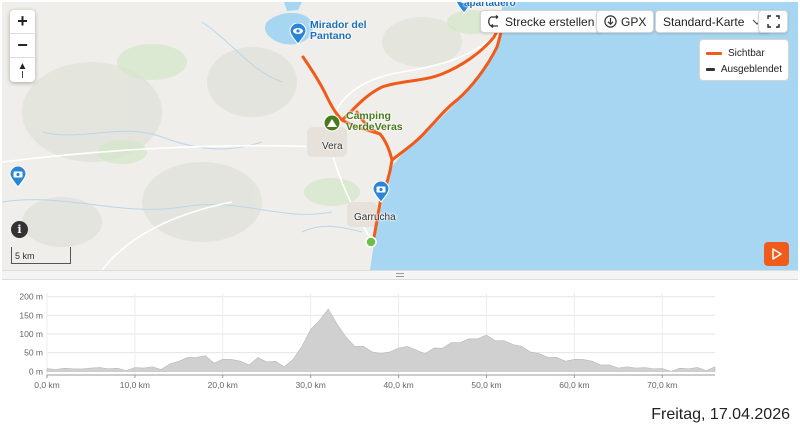 This screenshot has width=800, height=438. Describe the element at coordinates (31, 315) in the screenshot. I see `y-tick-label: 150 m` at that location.